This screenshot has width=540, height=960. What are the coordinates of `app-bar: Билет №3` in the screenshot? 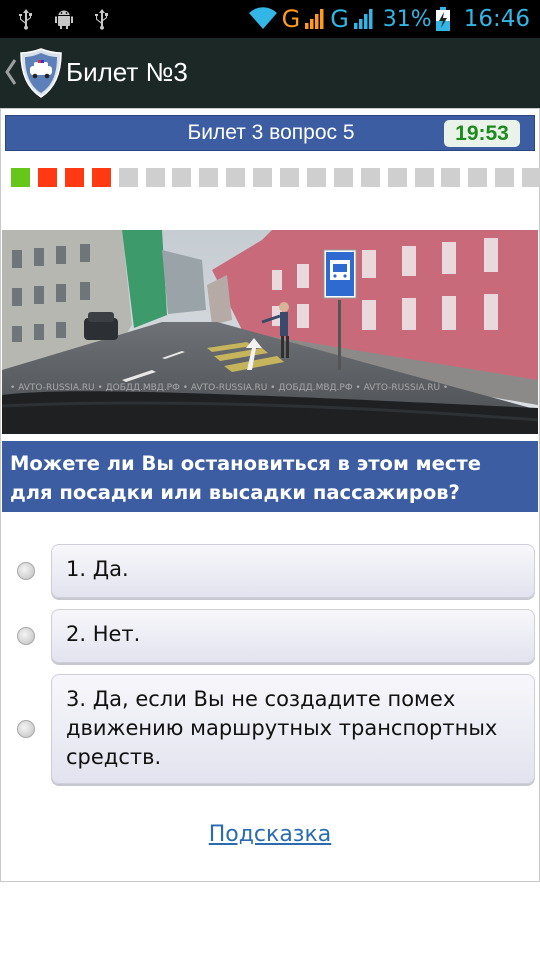 It's located at (270, 73).